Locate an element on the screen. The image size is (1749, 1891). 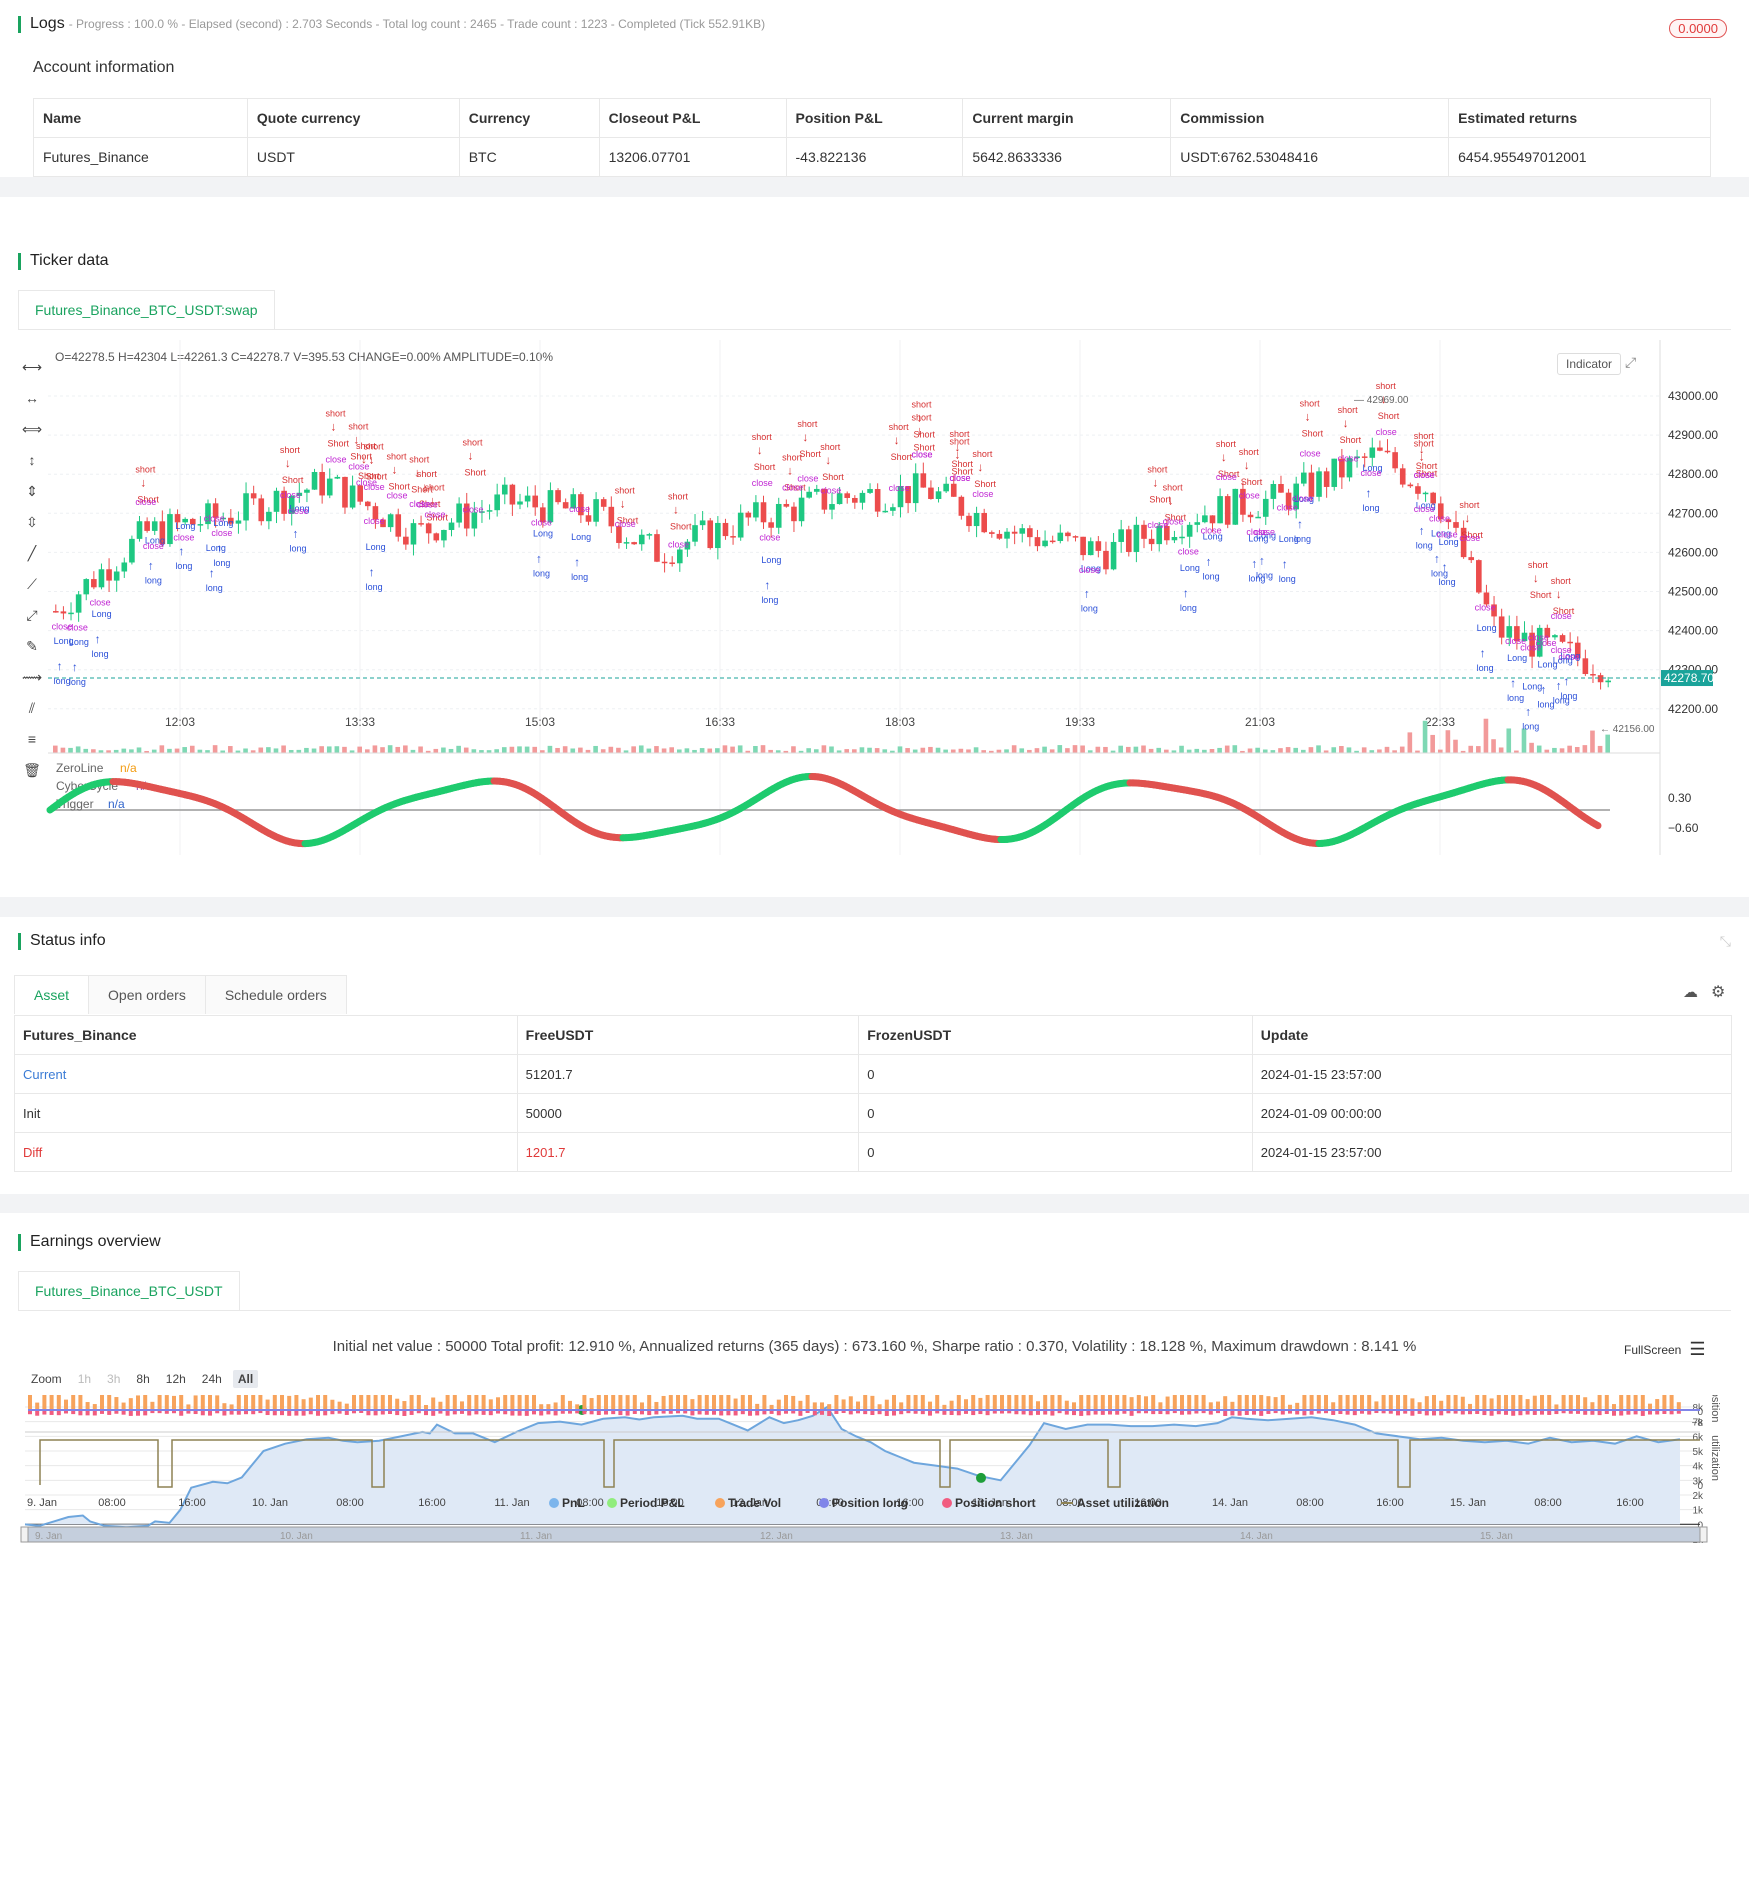
zoom-1h: 1h is located at coordinates (84, 1379).